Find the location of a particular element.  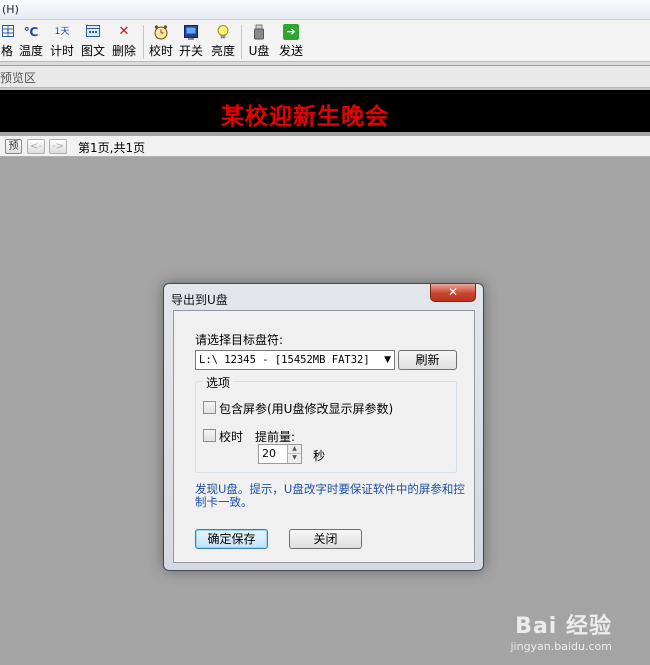

drive-select-value: L:\ 12345 - [15452MB FAT32] is located at coordinates (284, 360).